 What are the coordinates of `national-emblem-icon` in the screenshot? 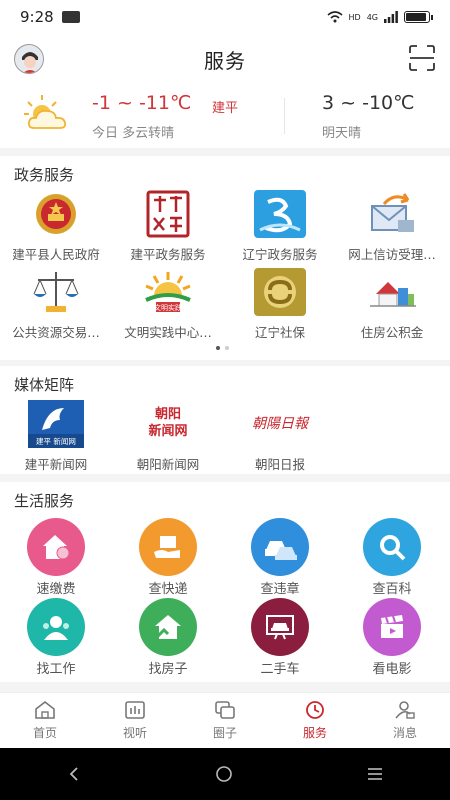 It's located at (56, 214).